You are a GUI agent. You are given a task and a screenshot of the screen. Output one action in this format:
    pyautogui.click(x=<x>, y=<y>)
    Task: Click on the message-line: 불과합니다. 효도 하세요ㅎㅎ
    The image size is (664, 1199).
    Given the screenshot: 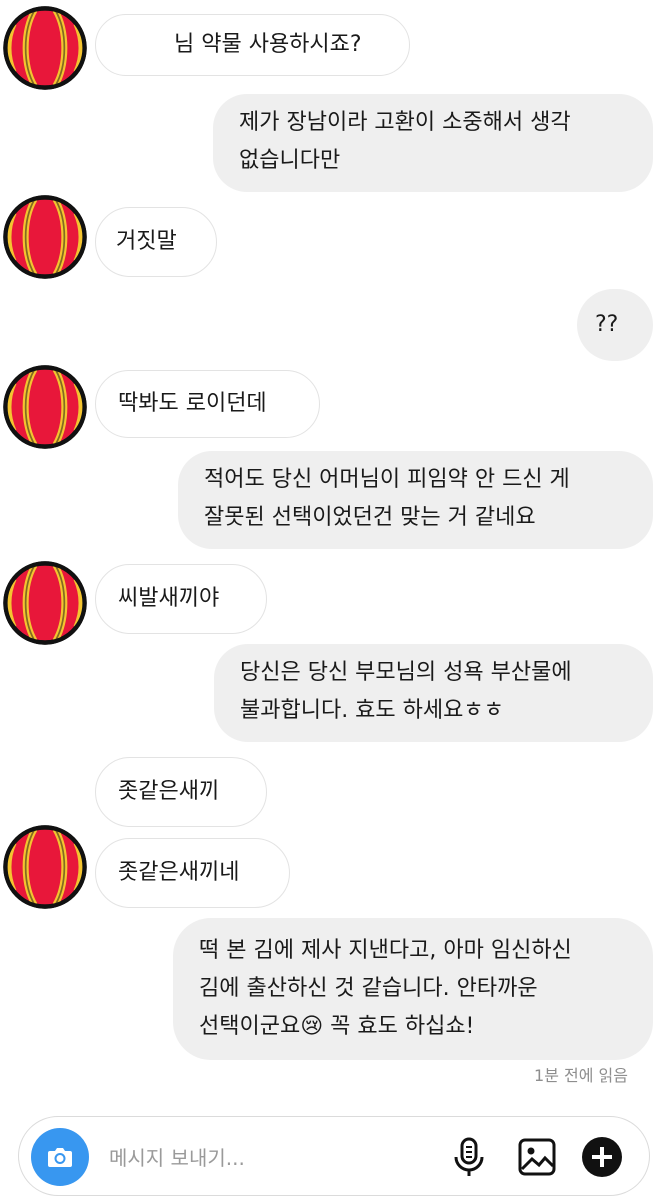 What is the action you would take?
    pyautogui.click(x=372, y=710)
    